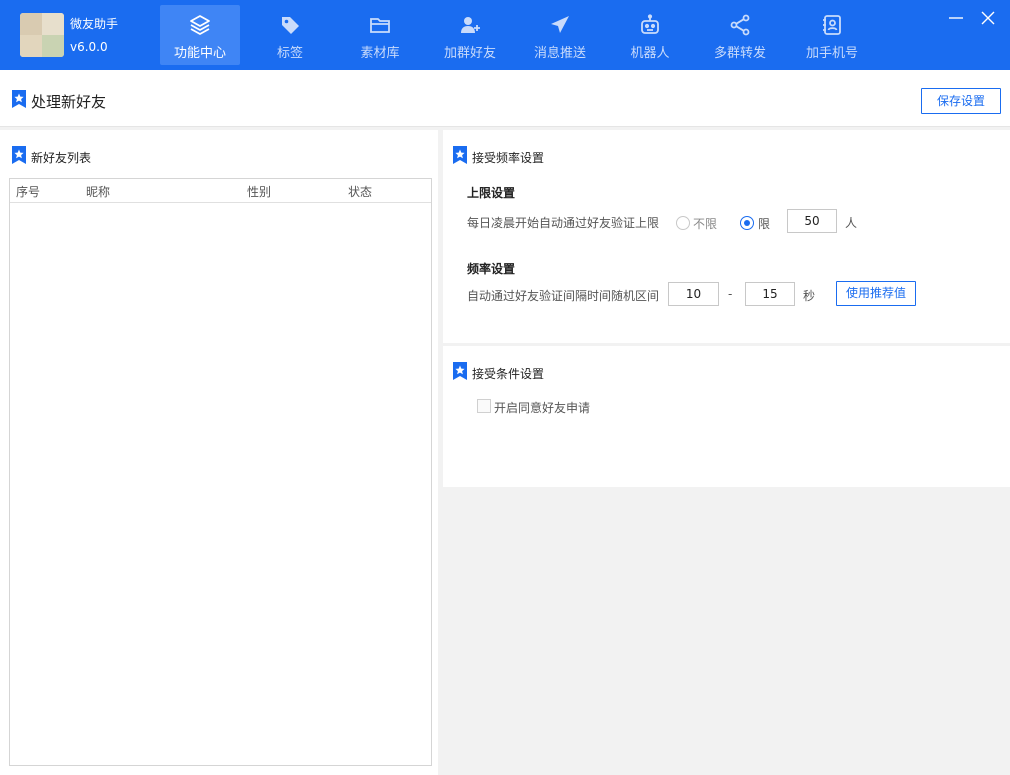 This screenshot has width=1010, height=775. Describe the element at coordinates (832, 25) in the screenshot. I see `contact-book-icon` at that location.